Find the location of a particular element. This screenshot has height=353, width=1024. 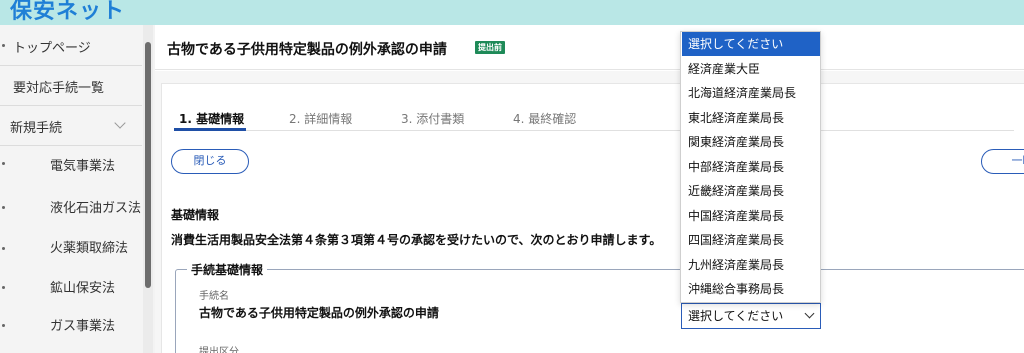

logo: 保安ネット is located at coordinates (67, 12).